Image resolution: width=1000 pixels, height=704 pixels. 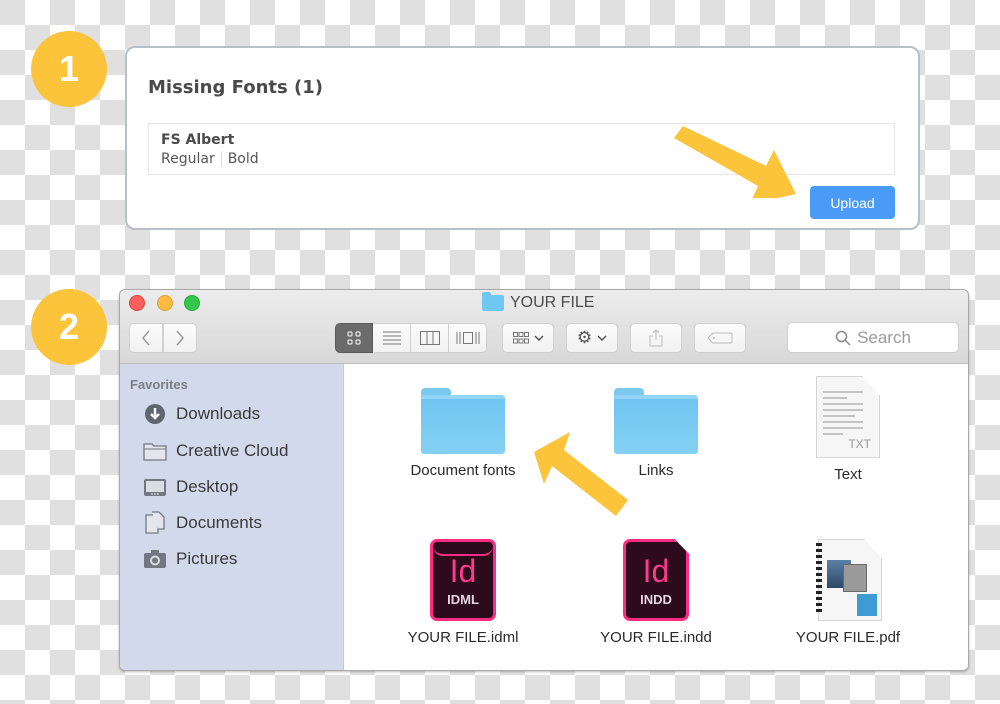 I want to click on sidebar-item-downloads: Downloads, so click(x=201, y=414).